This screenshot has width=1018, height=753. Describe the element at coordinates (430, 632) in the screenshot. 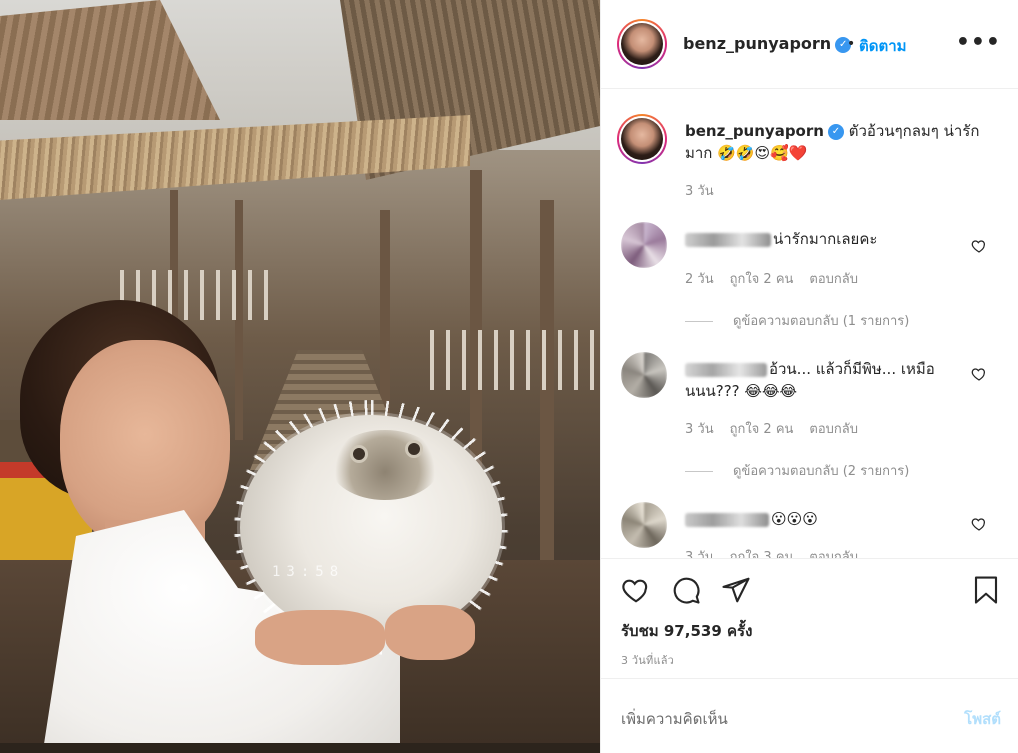

I see `hand-right` at that location.